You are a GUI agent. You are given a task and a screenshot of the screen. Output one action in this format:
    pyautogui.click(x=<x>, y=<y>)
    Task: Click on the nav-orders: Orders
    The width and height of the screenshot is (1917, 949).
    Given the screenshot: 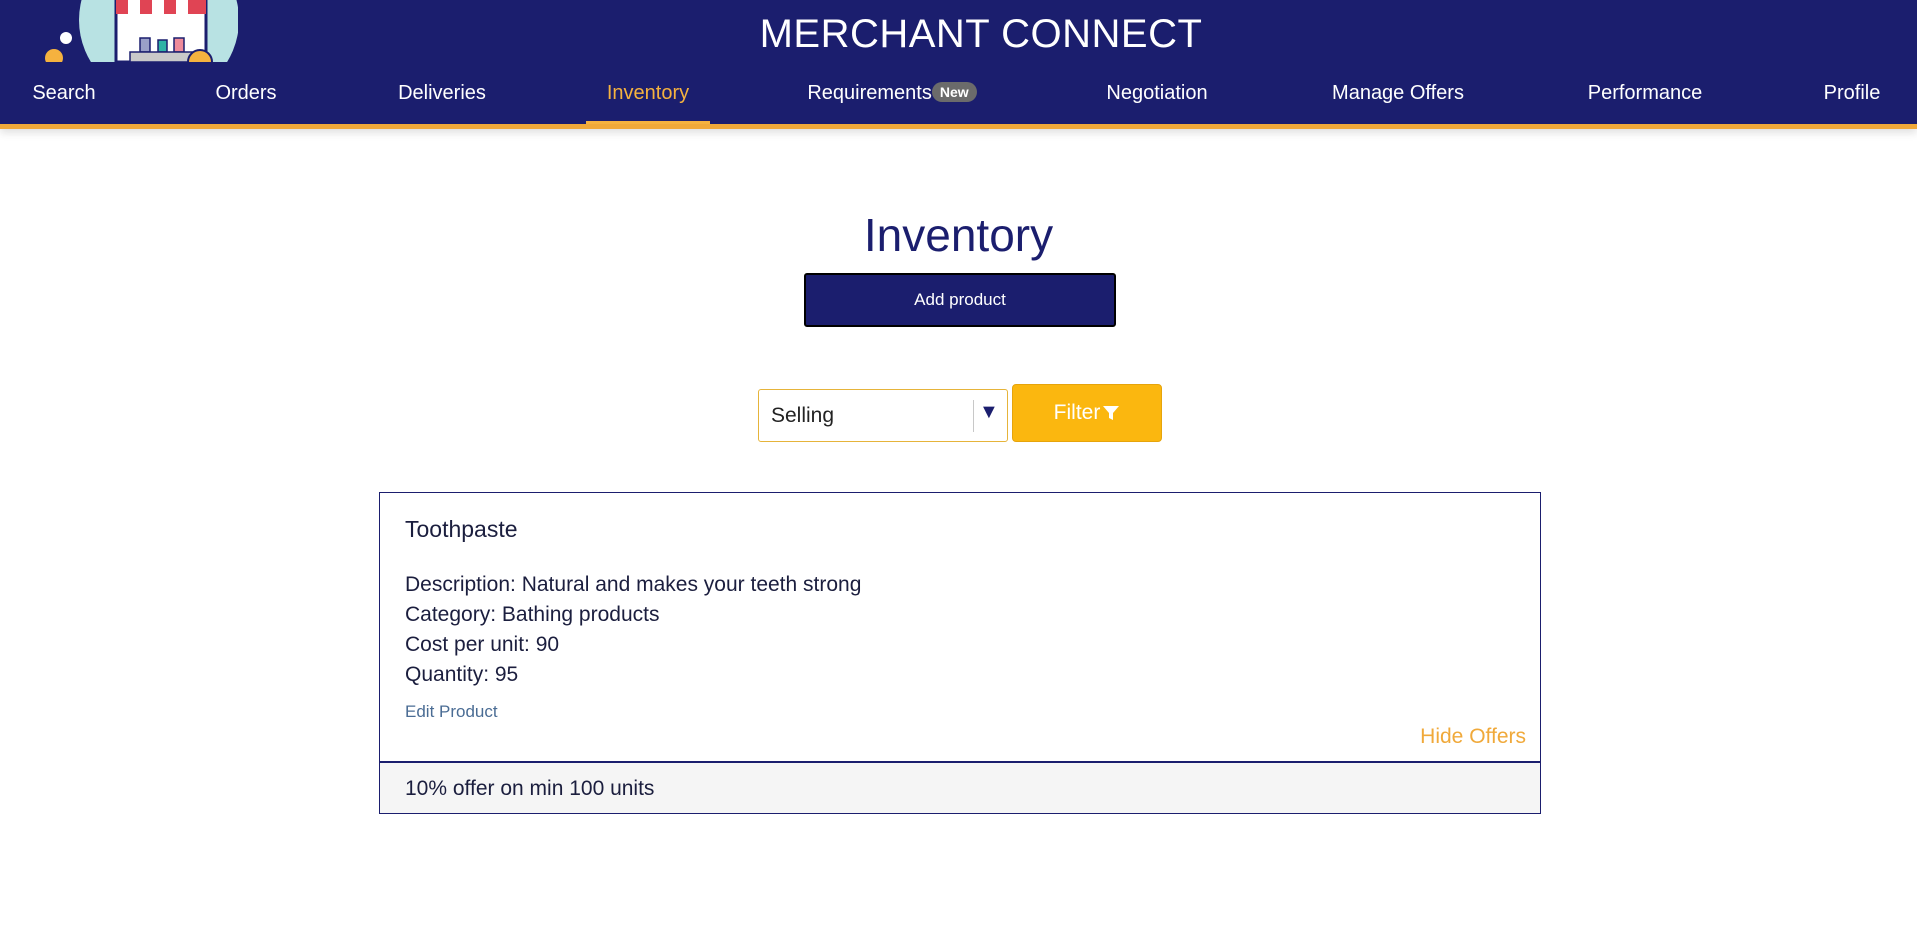 What is the action you would take?
    pyautogui.click(x=246, y=99)
    